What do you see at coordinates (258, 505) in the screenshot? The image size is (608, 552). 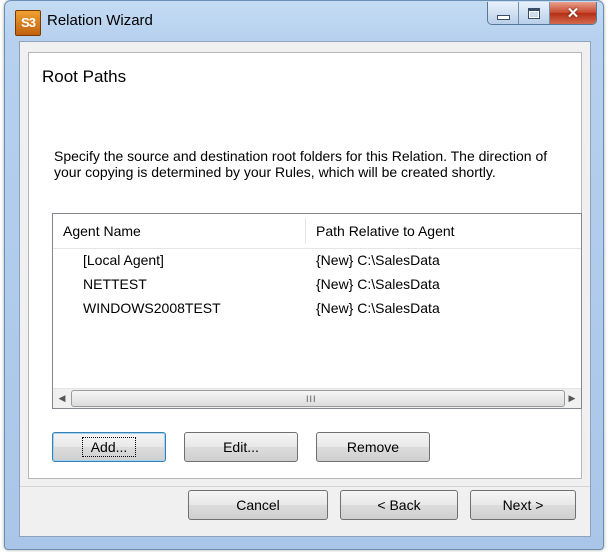 I see `cancel-button: Cancel` at bounding box center [258, 505].